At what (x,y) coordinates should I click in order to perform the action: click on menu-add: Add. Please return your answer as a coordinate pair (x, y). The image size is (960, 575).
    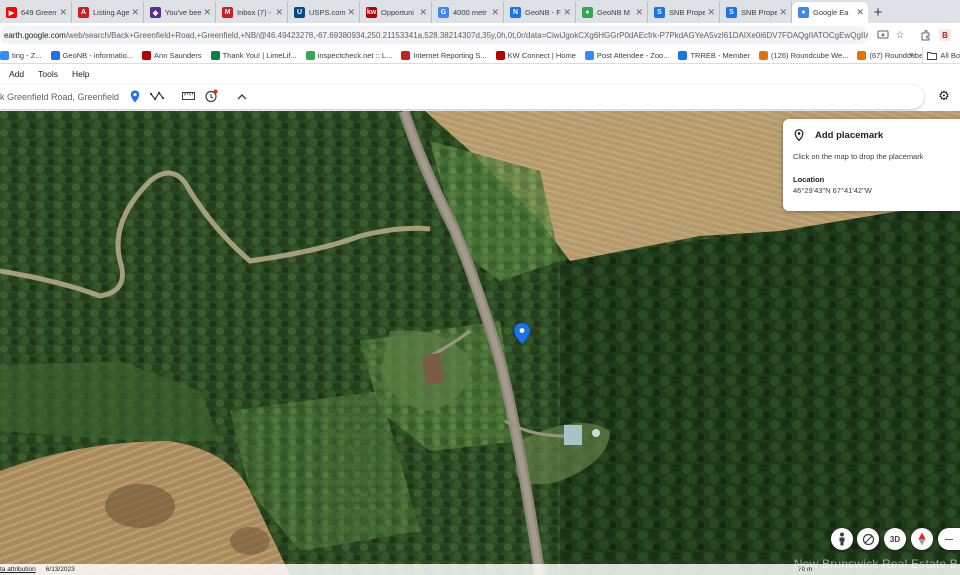
    Looking at the image, I should click on (16, 74).